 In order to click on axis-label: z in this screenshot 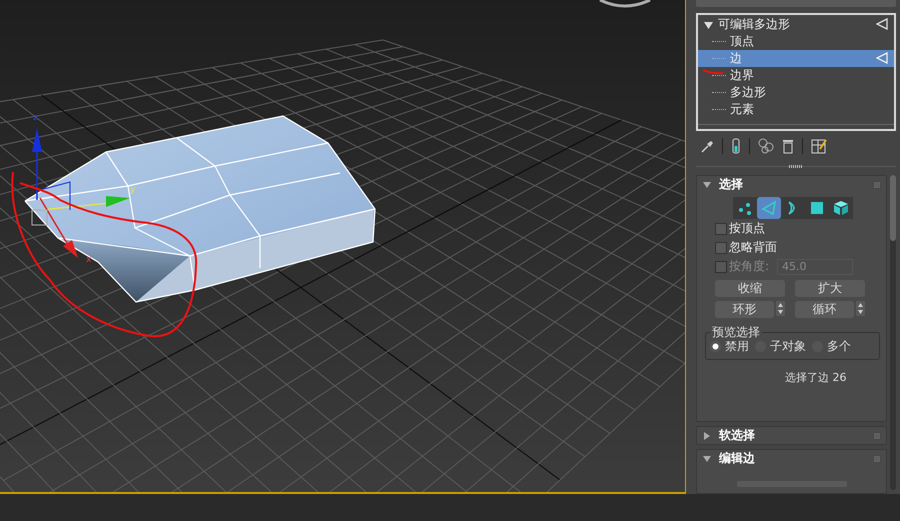, I will do `click(35, 118)`.